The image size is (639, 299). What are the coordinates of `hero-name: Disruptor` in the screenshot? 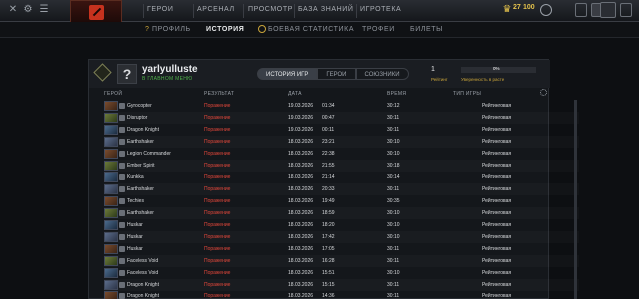 It's located at (137, 117).